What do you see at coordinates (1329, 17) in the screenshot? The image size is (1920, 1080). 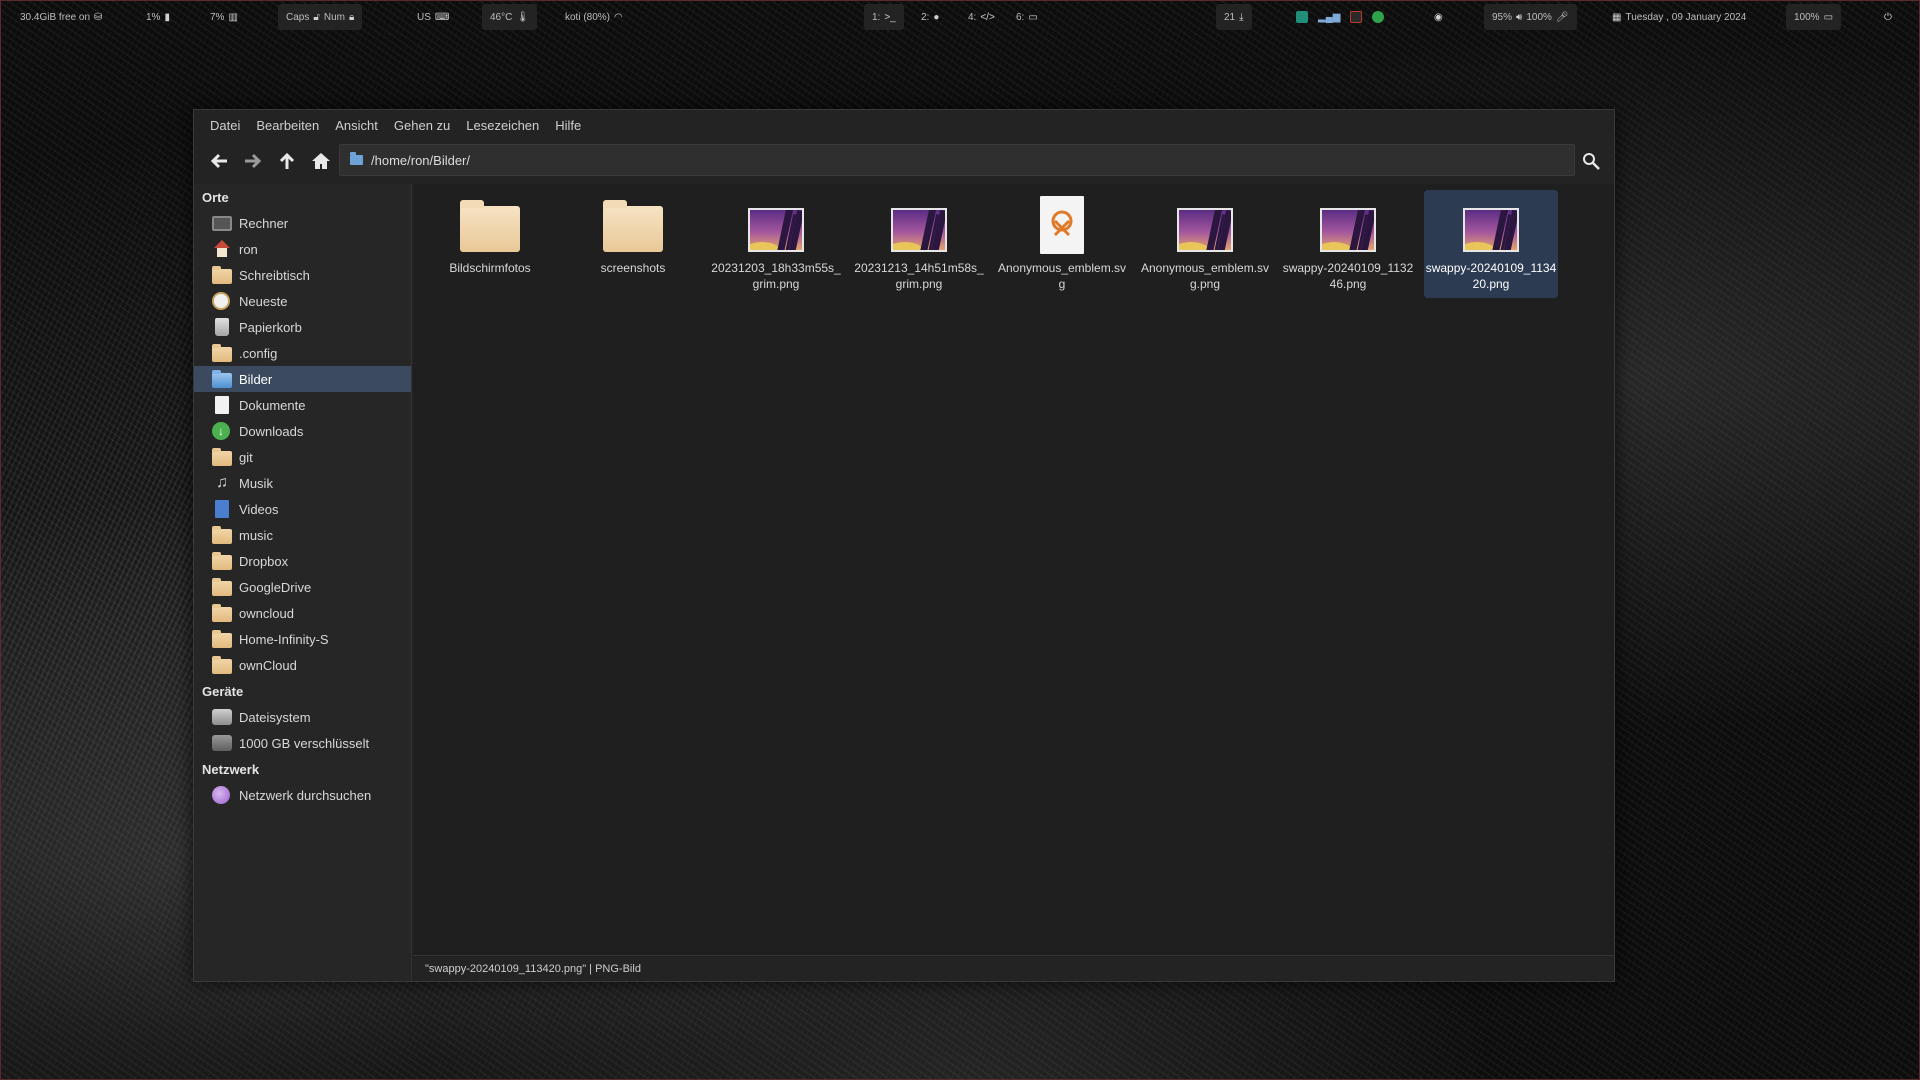 I see `signal-icon: ▂▄▆` at bounding box center [1329, 17].